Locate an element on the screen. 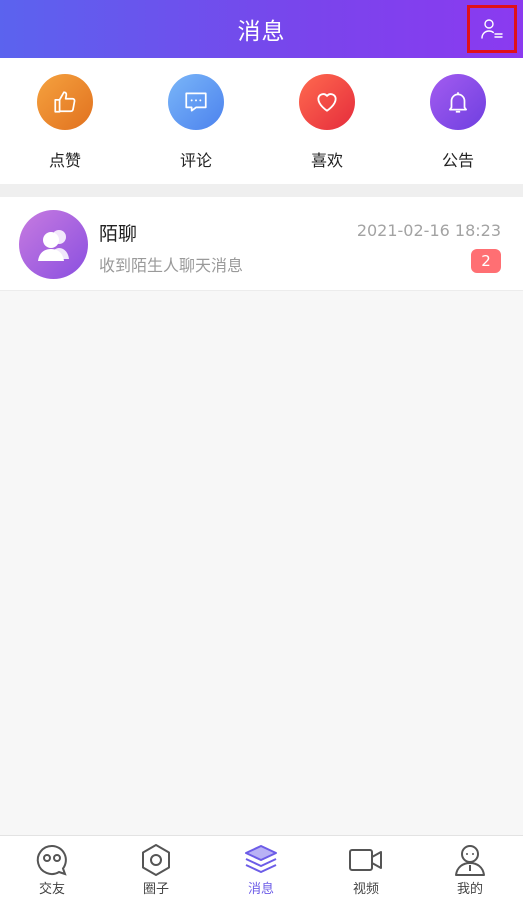  tab-label: 圈子 is located at coordinates (155, 889).